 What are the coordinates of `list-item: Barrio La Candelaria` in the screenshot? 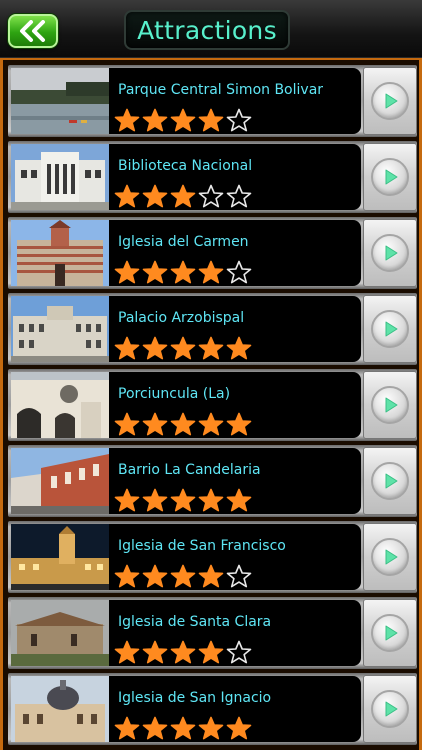 It's located at (212, 481).